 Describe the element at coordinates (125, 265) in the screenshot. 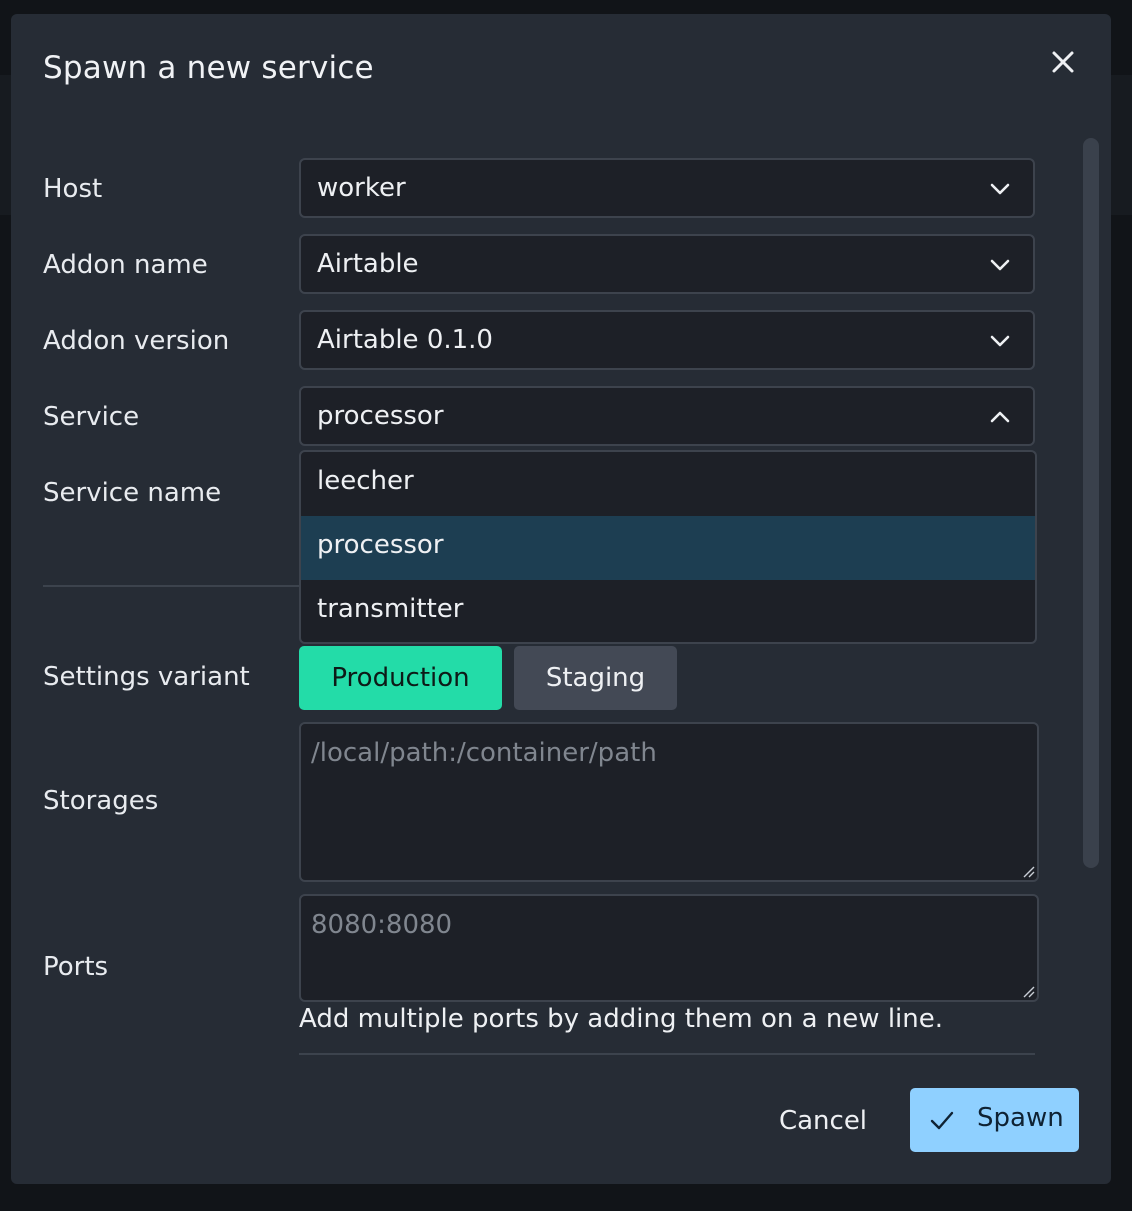

I see `addon-name-label: Addon name` at that location.